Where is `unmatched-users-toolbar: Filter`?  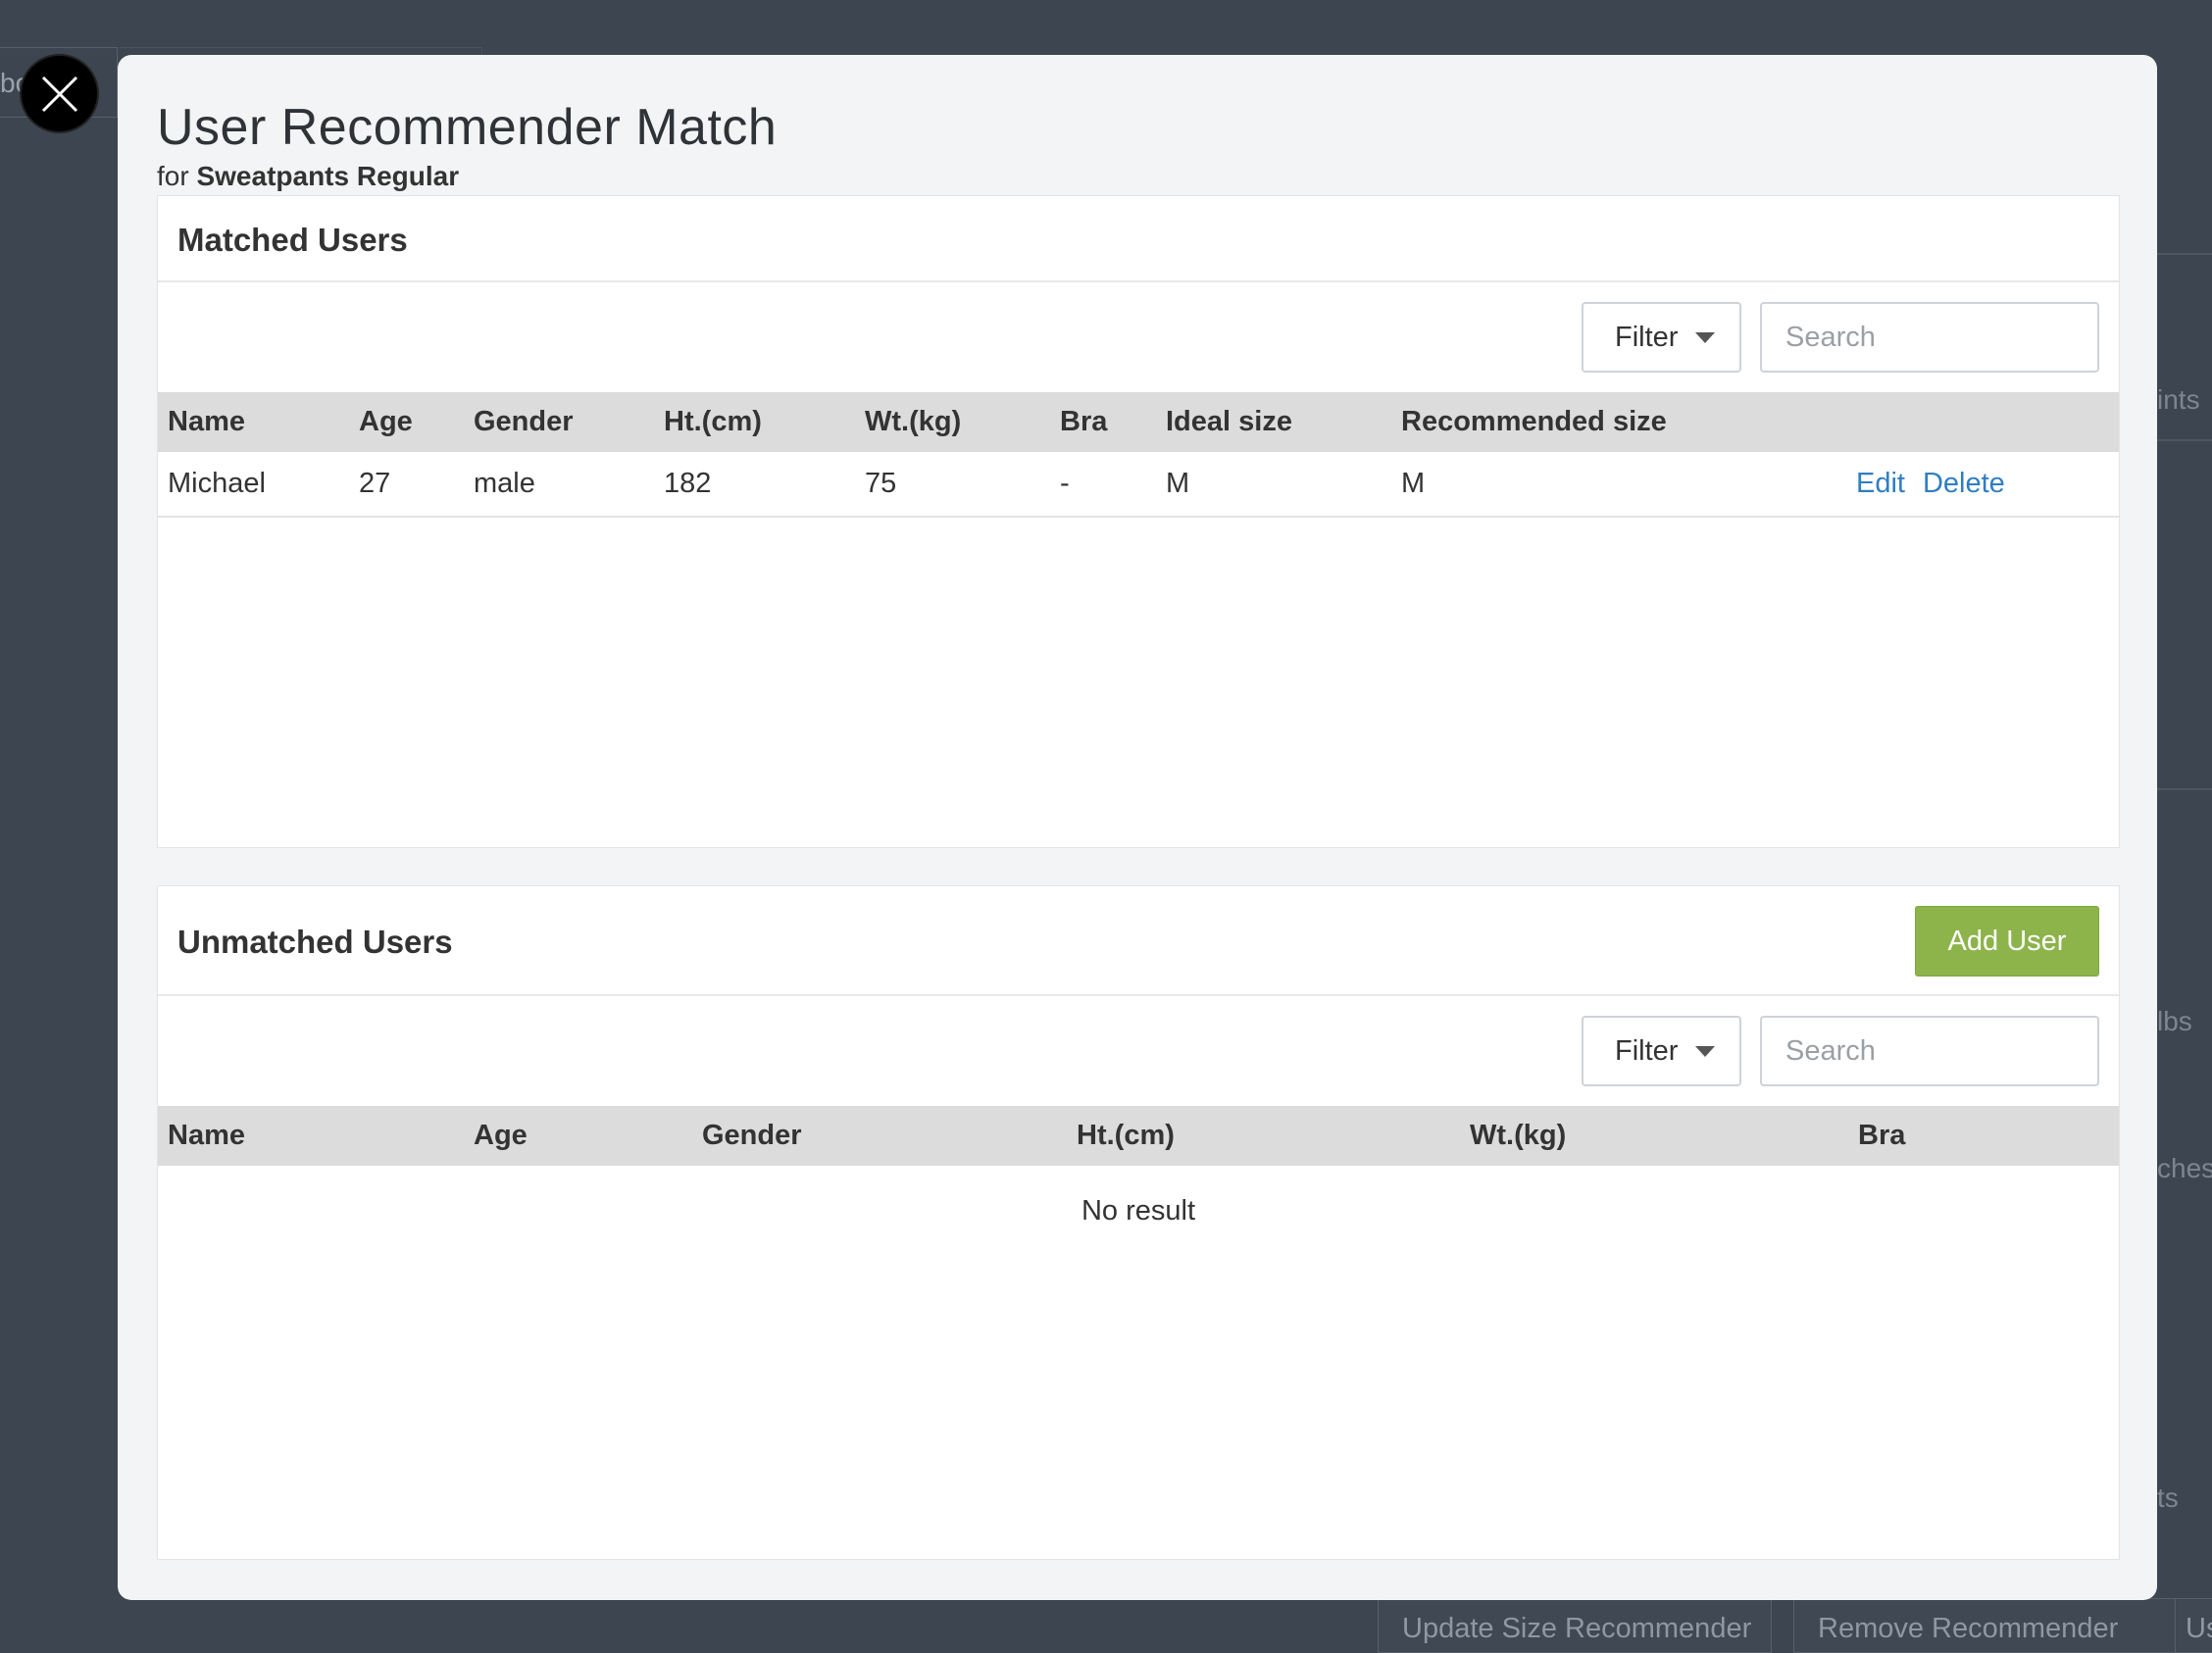 unmatched-users-toolbar: Filter is located at coordinates (1138, 1051).